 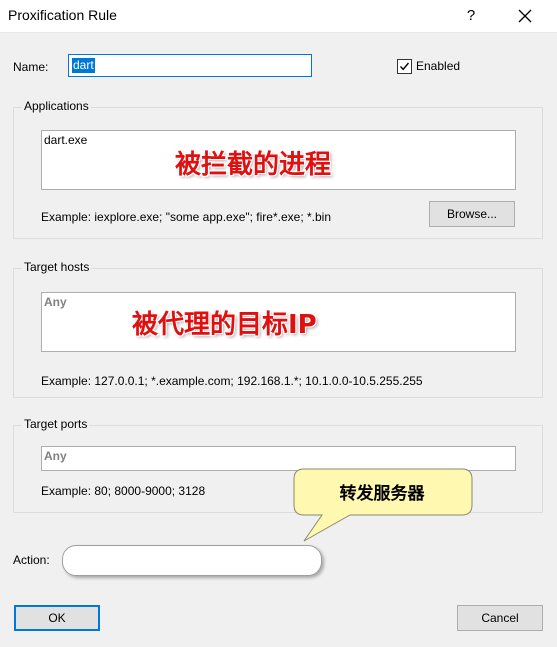 I want to click on name-value: dart, so click(x=83, y=65).